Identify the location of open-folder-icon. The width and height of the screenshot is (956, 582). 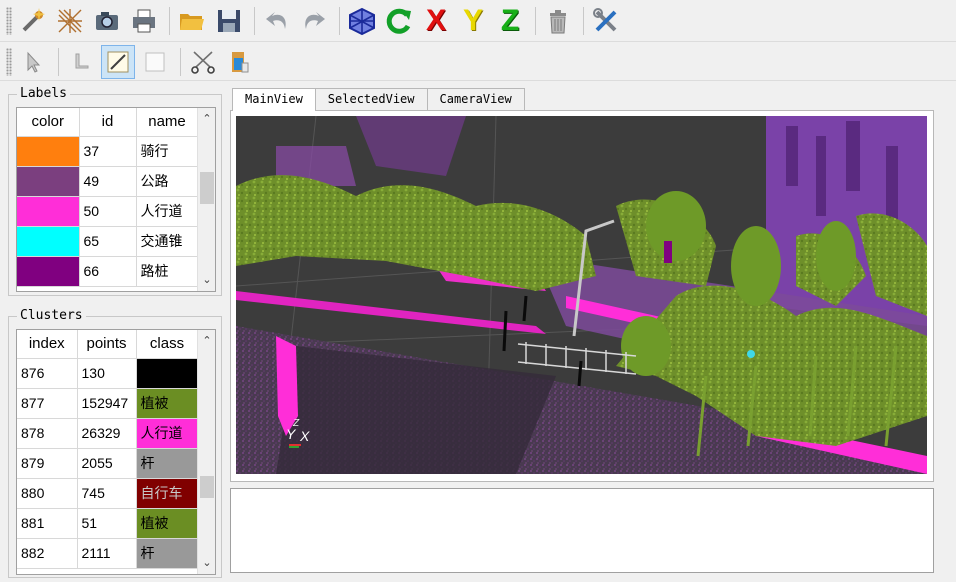
(192, 21).